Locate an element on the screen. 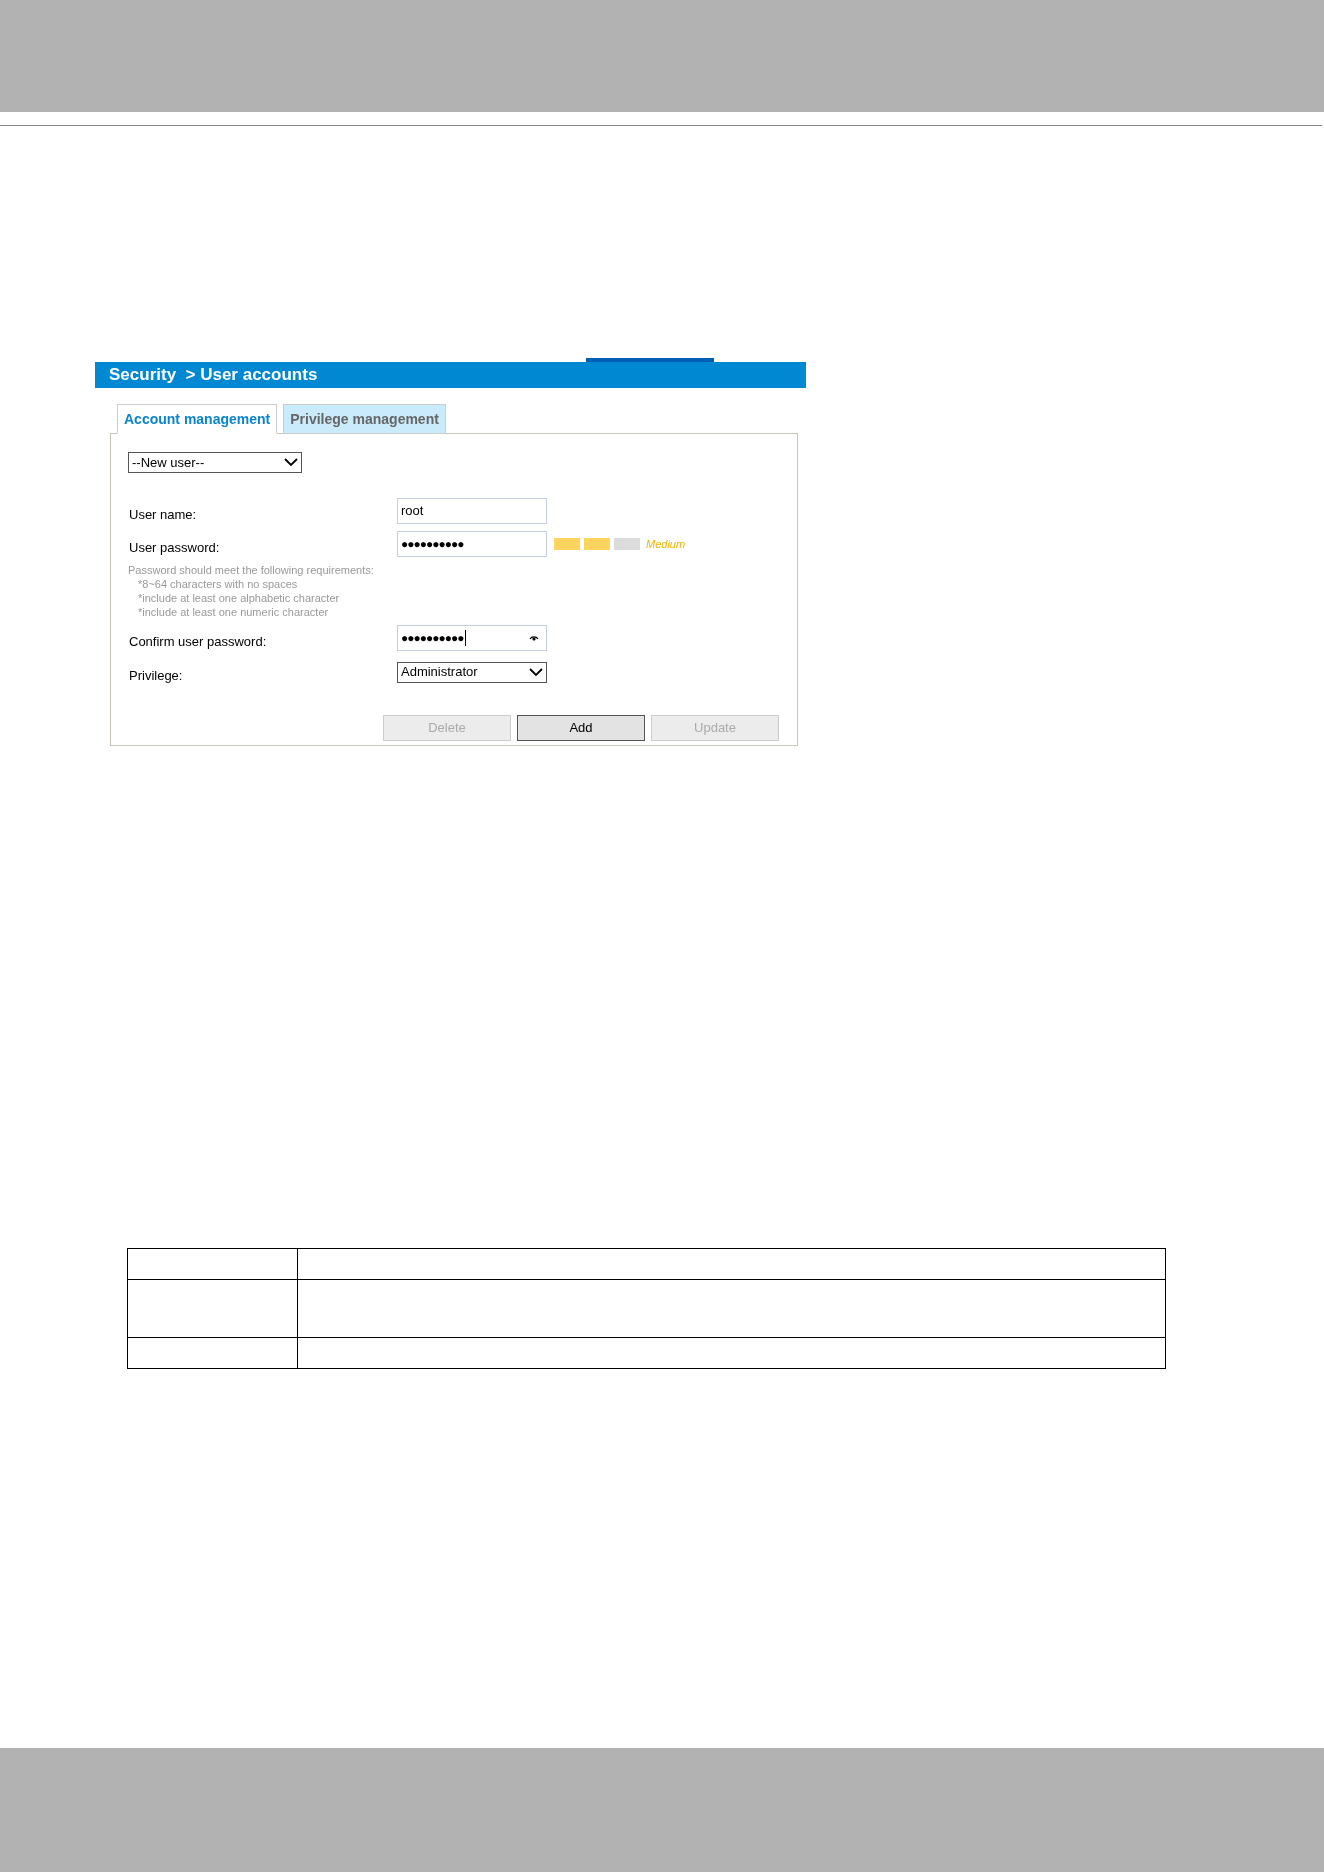 Image resolution: width=1324 pixels, height=1872 pixels. requirement-text: *include at least one numeric character is located at coordinates (233, 612).